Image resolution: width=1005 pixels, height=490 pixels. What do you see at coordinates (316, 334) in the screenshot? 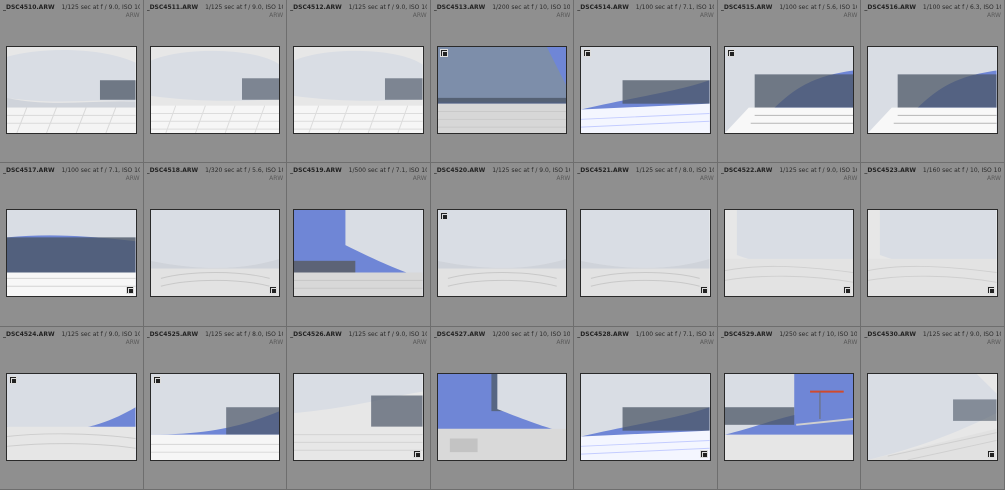
I see `thumbnail-filename: _DSC4526.ARW` at bounding box center [316, 334].